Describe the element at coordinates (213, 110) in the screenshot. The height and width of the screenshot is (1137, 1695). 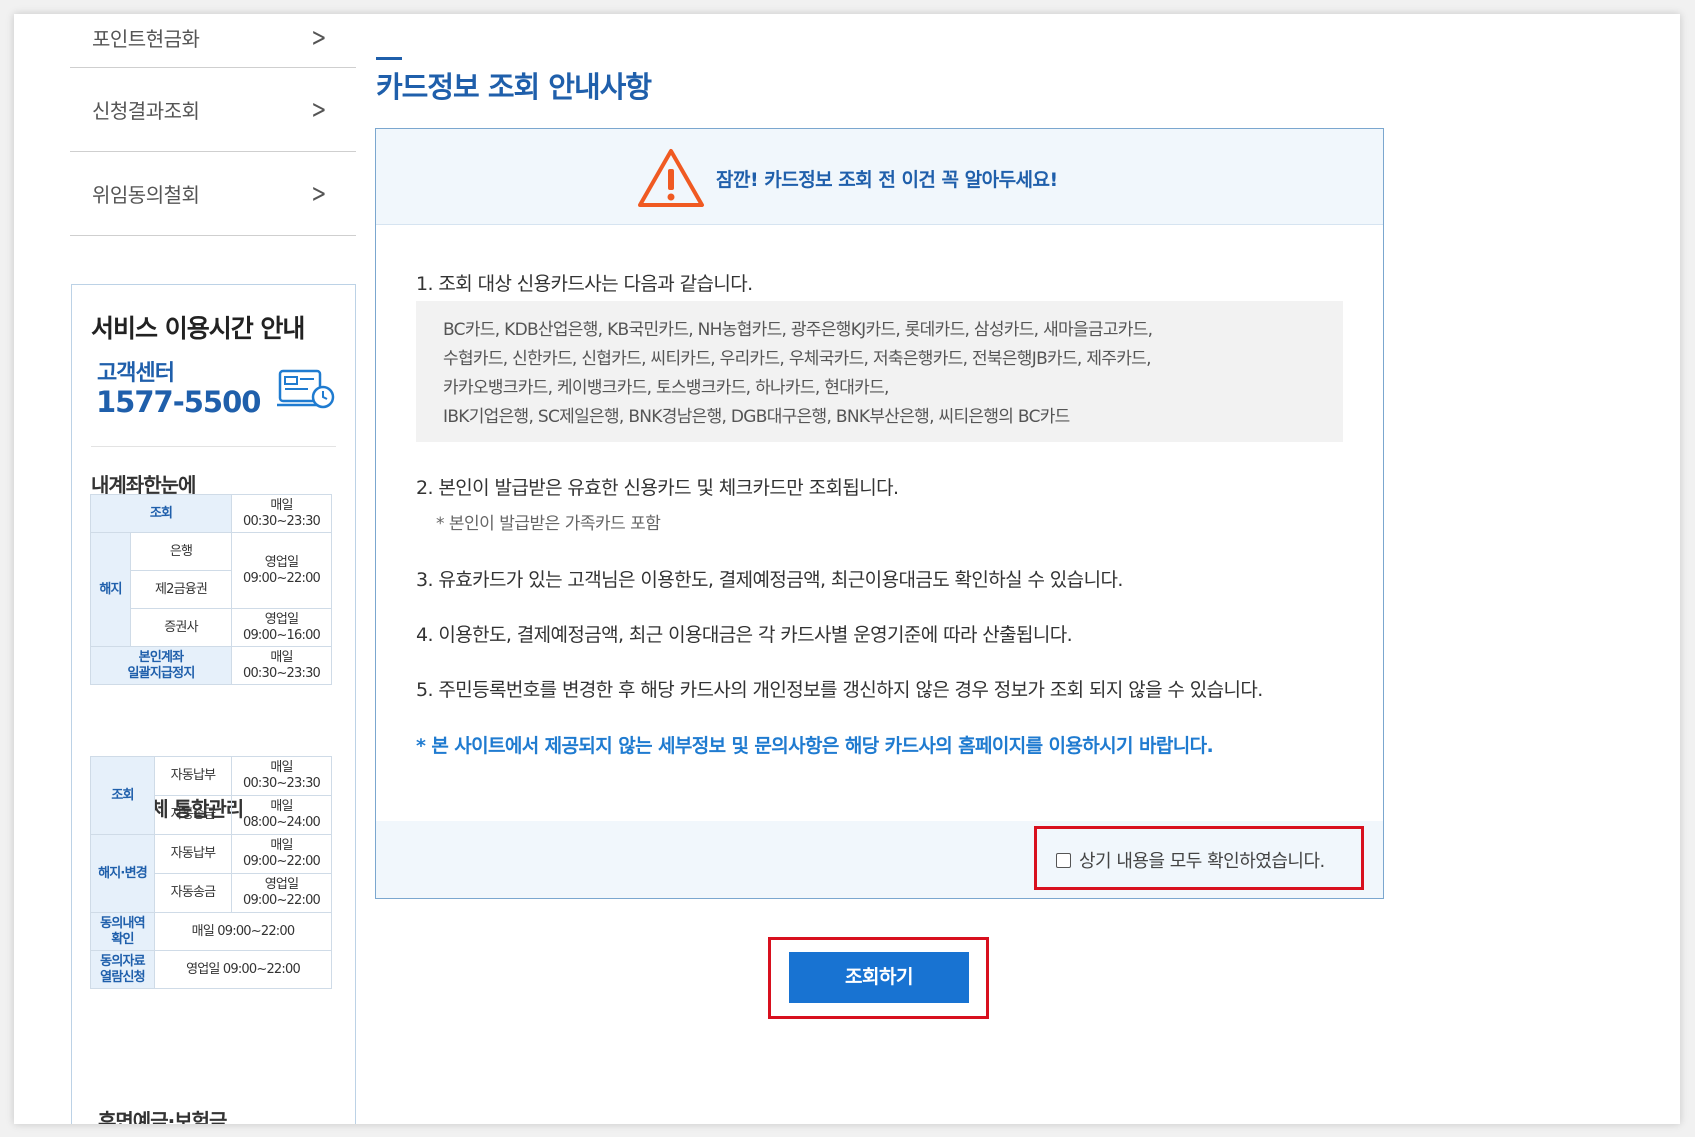
I see `sidebar-item-result: 신청결과조회 >` at that location.